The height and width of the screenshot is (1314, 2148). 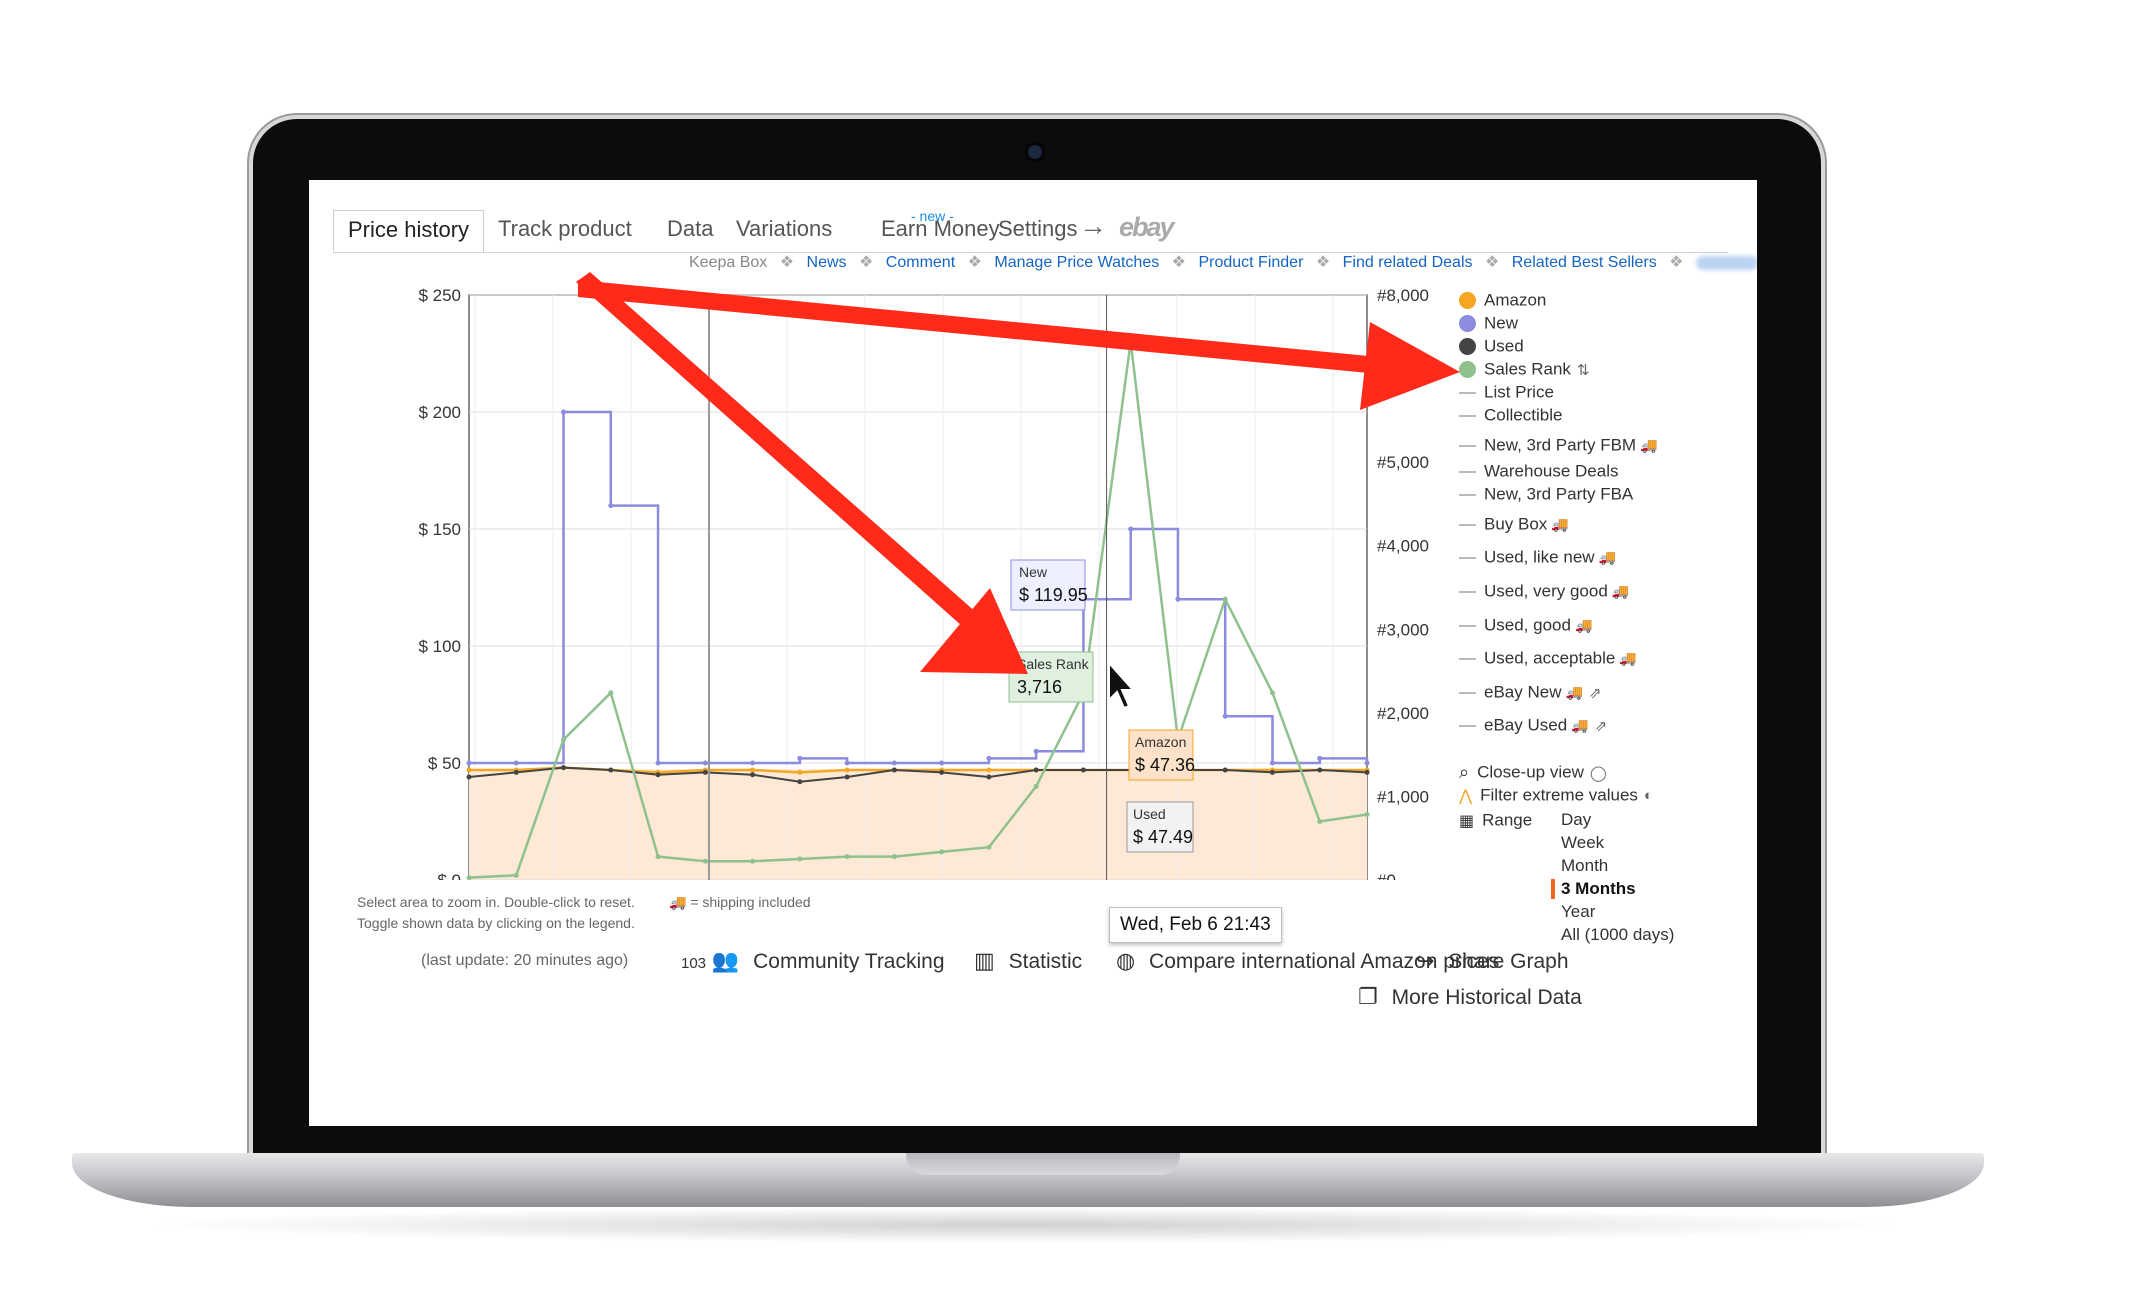 What do you see at coordinates (1018, 473) in the screenshot?
I see `annotation-arrows` at bounding box center [1018, 473].